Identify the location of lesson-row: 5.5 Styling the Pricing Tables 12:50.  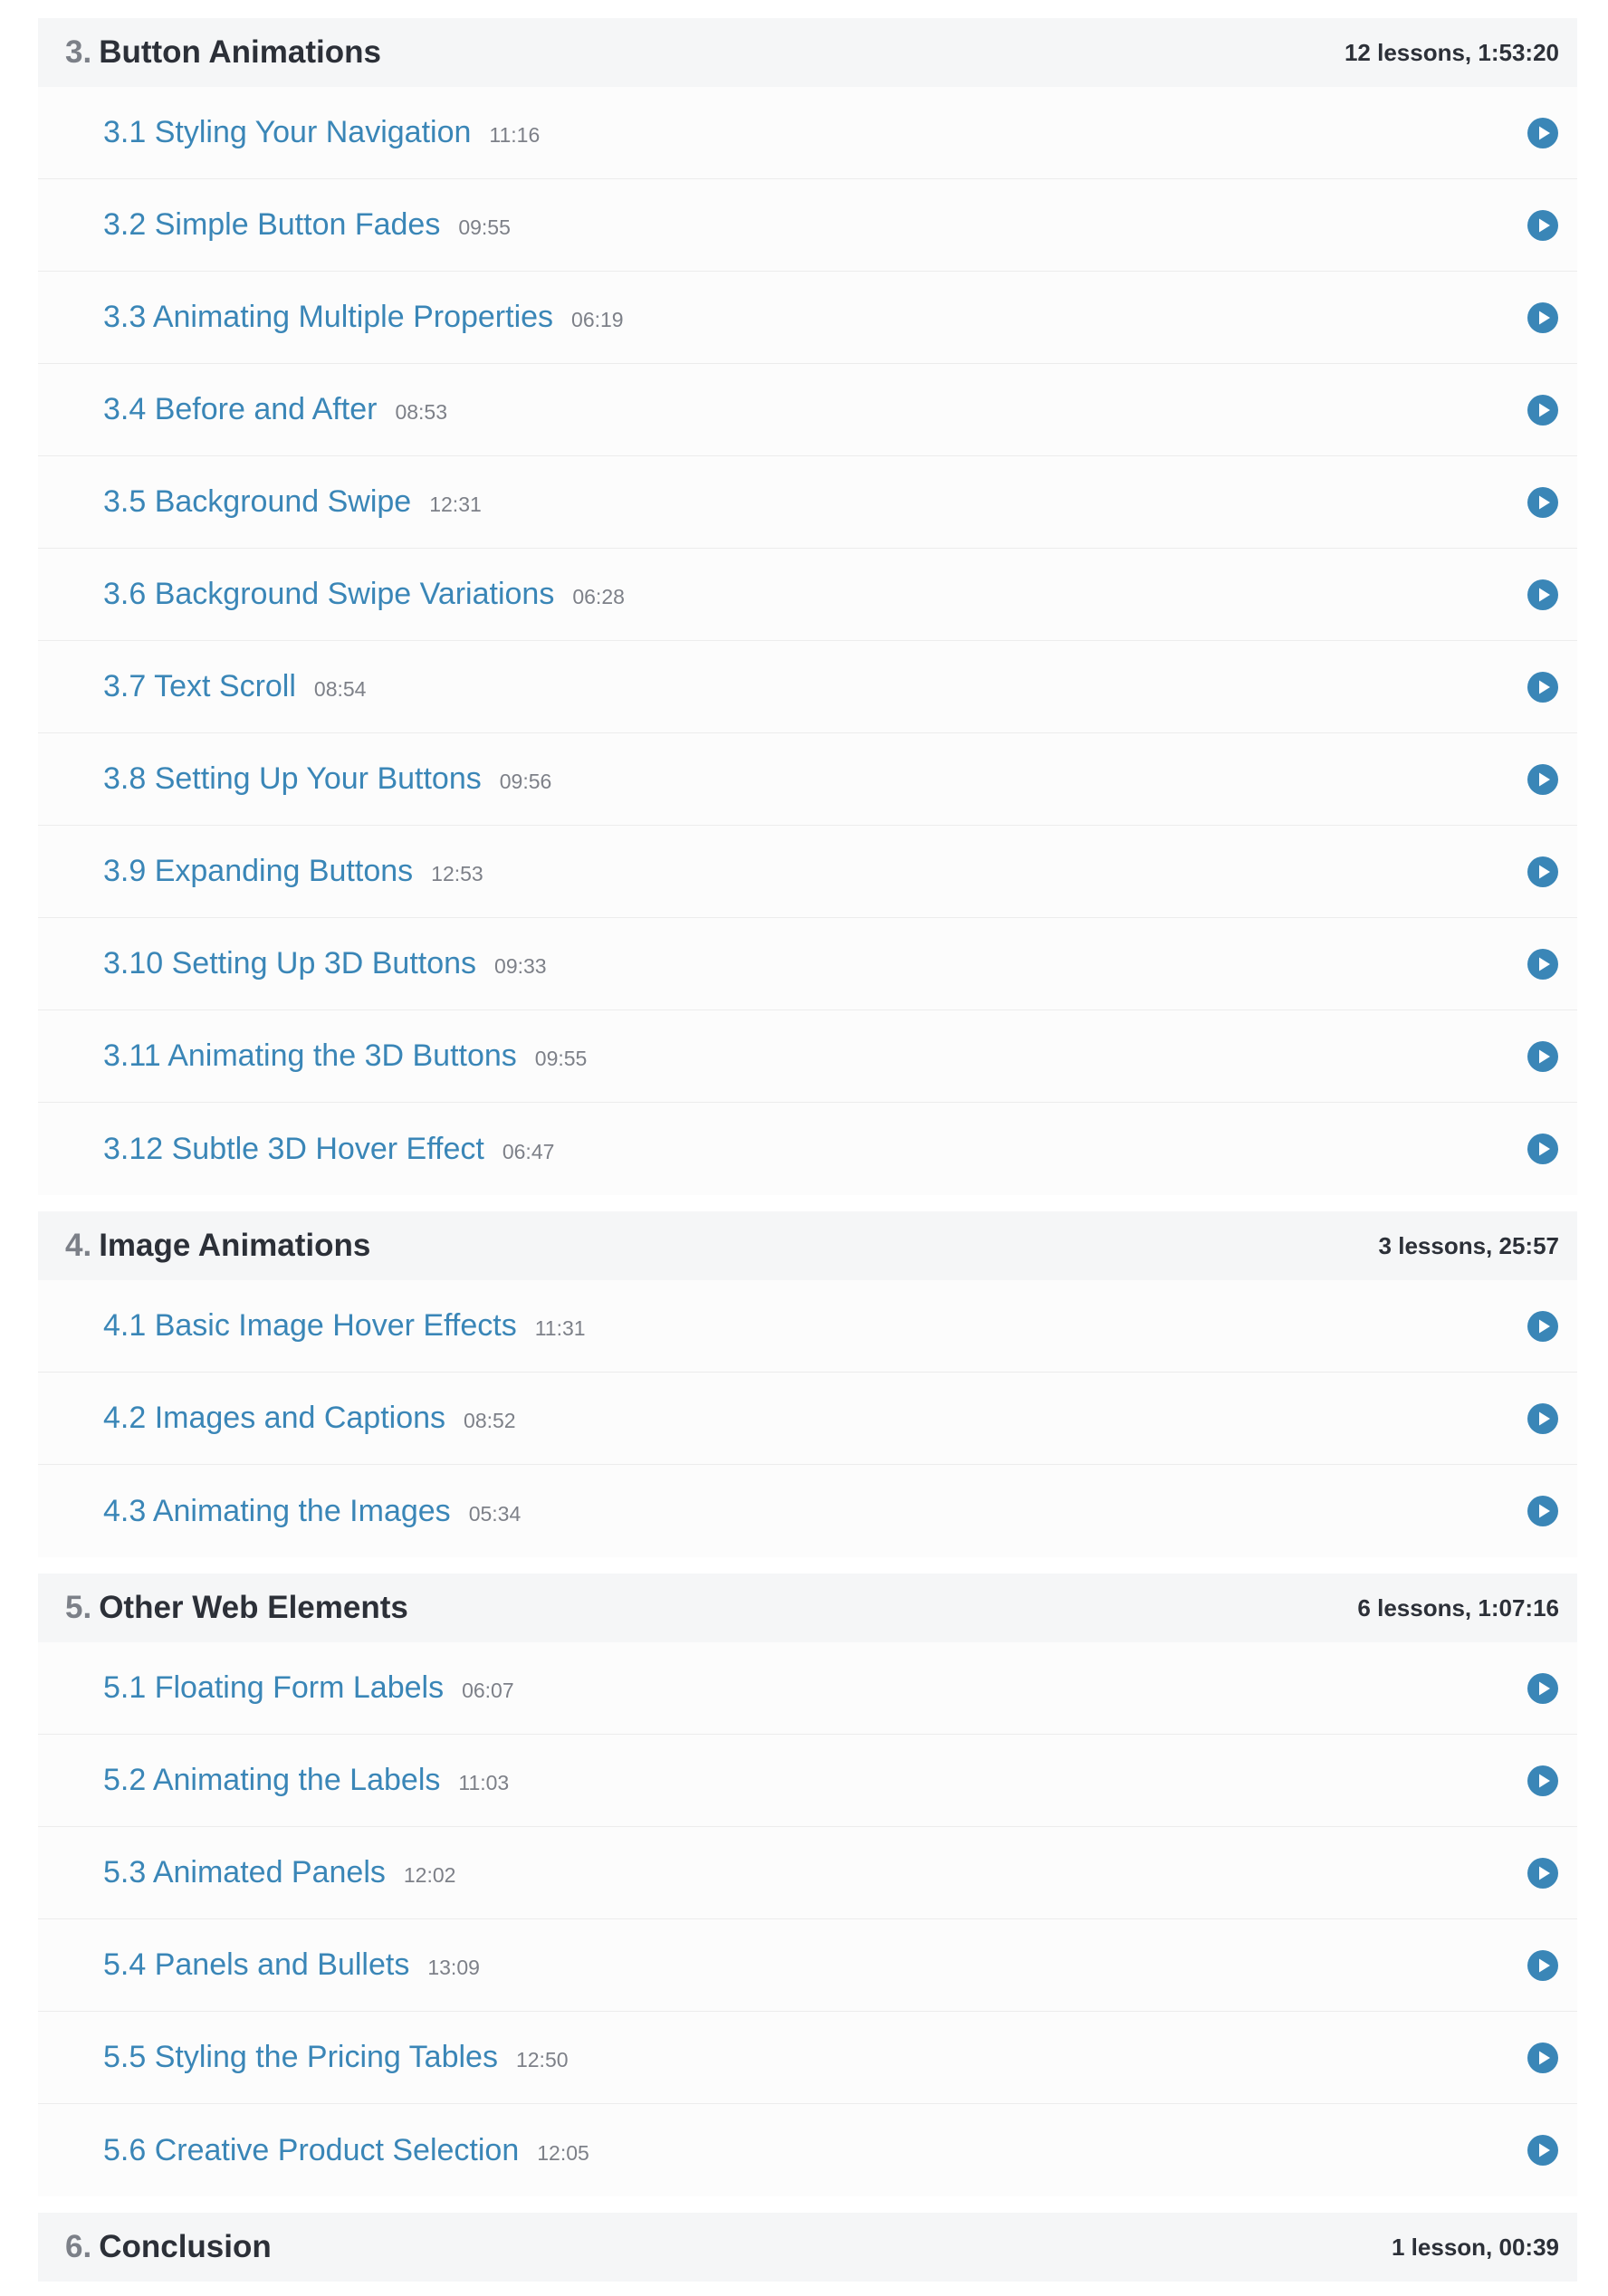
(807, 2058).